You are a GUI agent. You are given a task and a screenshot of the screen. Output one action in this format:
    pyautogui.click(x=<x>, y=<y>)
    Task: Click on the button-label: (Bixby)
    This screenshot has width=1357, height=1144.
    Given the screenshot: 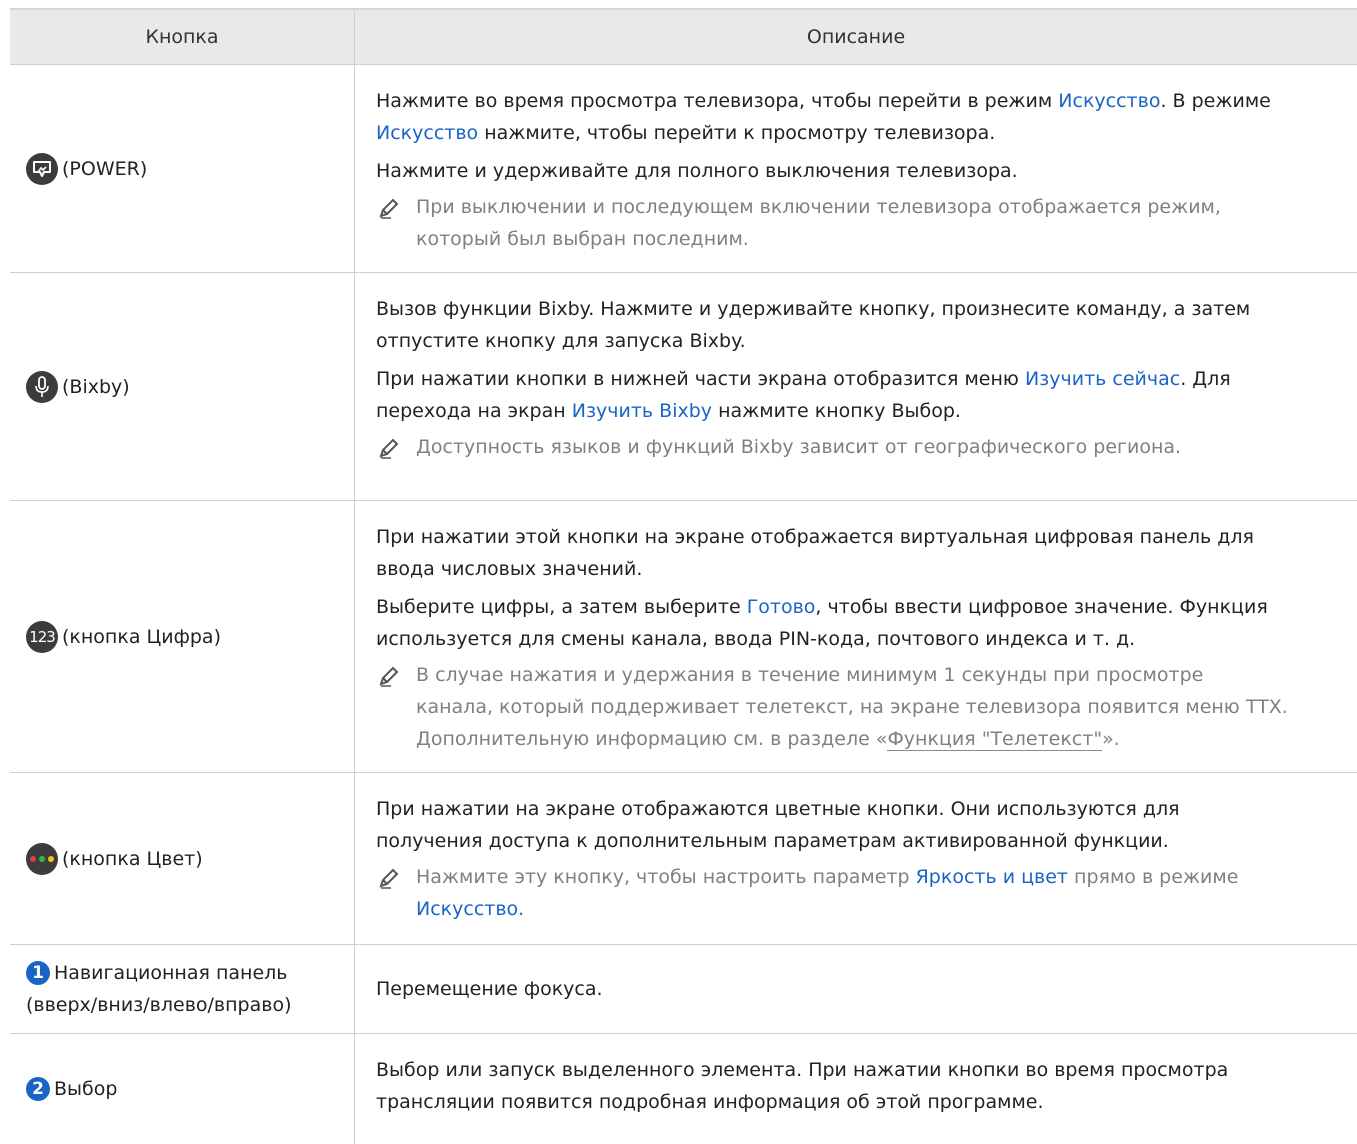 What is the action you would take?
    pyautogui.click(x=96, y=386)
    